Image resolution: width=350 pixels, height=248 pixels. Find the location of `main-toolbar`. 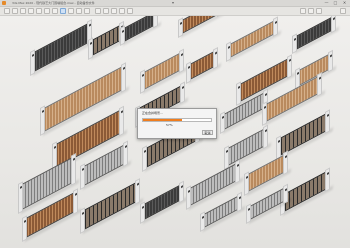

main-toolbar is located at coordinates (175, 11).